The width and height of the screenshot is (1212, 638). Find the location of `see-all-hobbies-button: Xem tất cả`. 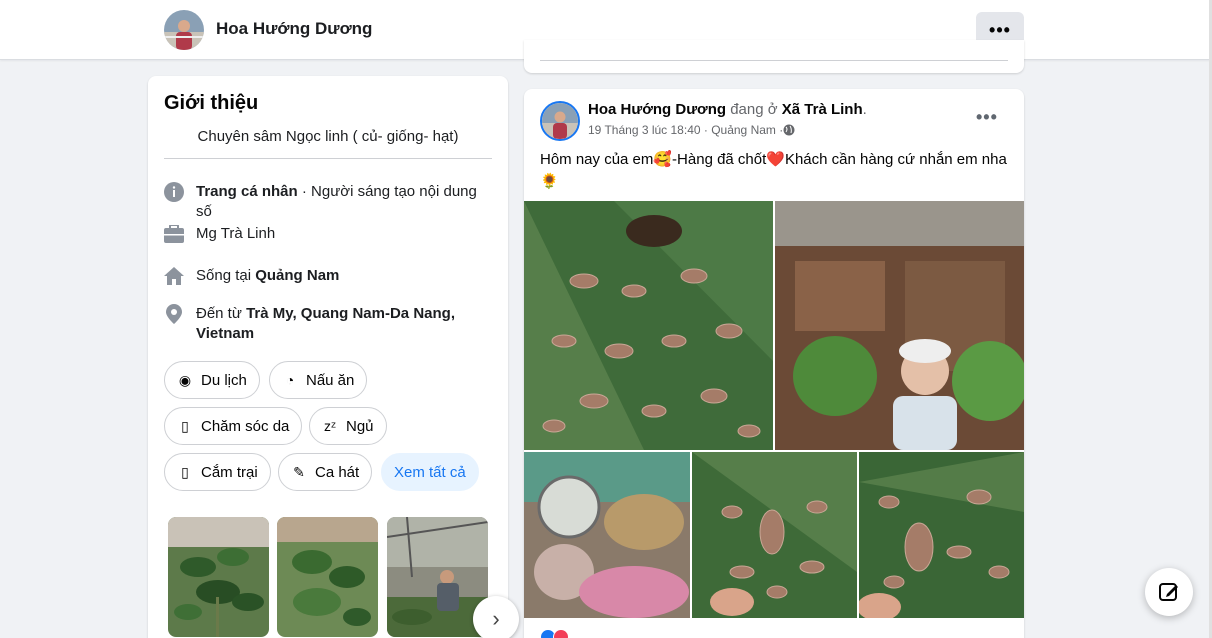

see-all-hobbies-button: Xem tất cả is located at coordinates (430, 472).